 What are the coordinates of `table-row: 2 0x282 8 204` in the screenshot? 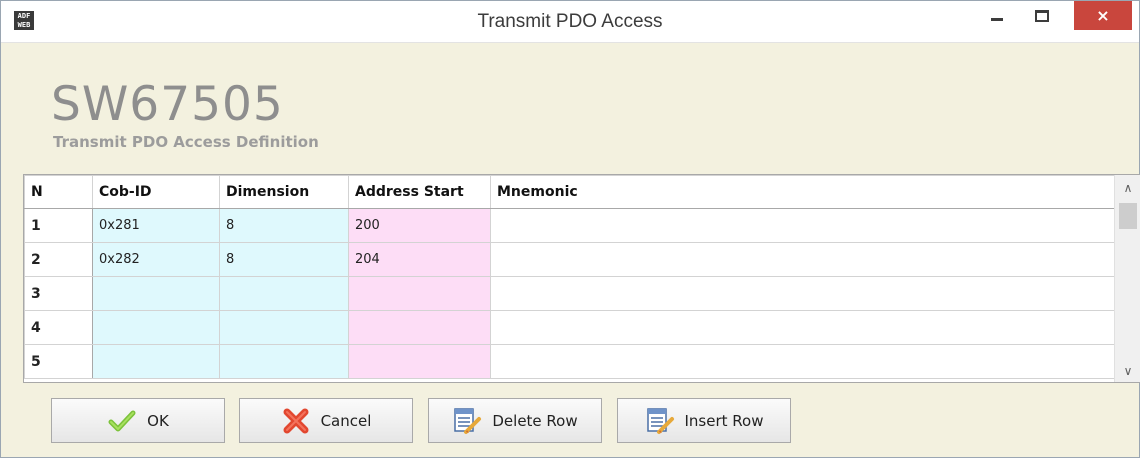 It's located at (569, 259).